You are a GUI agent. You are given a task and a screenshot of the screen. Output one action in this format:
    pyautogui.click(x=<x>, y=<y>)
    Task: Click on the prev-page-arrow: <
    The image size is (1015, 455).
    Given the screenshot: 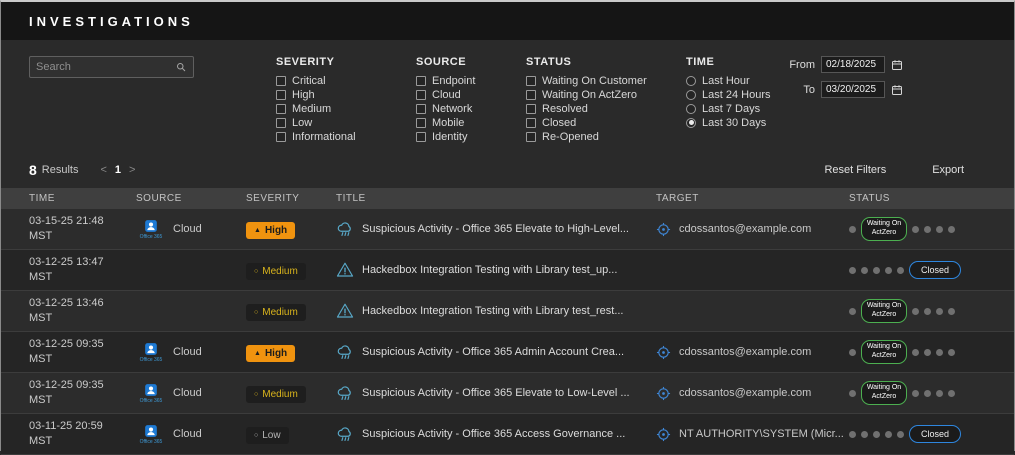 What is the action you would take?
    pyautogui.click(x=103, y=170)
    